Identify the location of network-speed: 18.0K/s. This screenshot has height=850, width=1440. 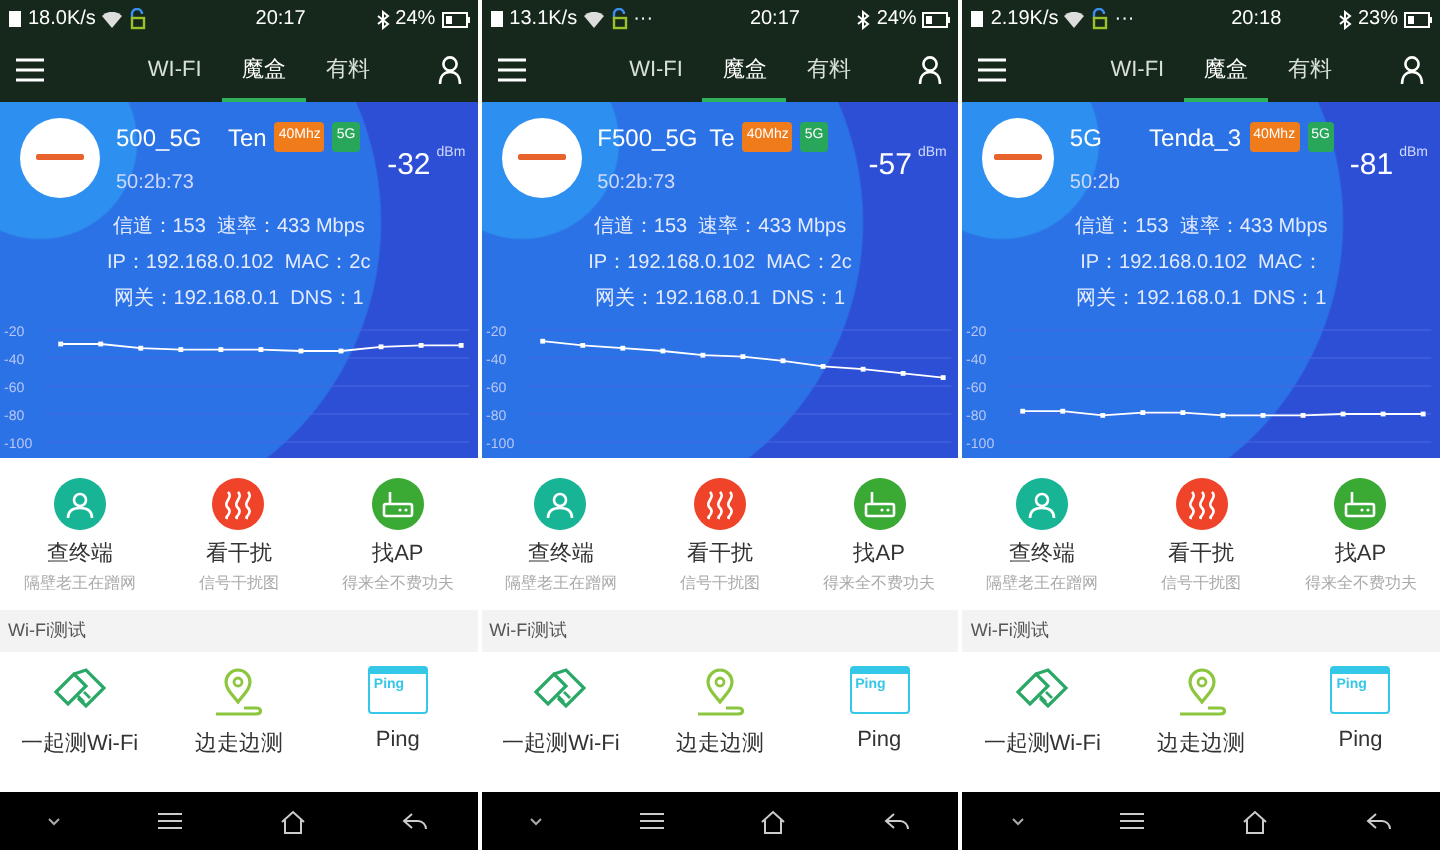
(62, 20).